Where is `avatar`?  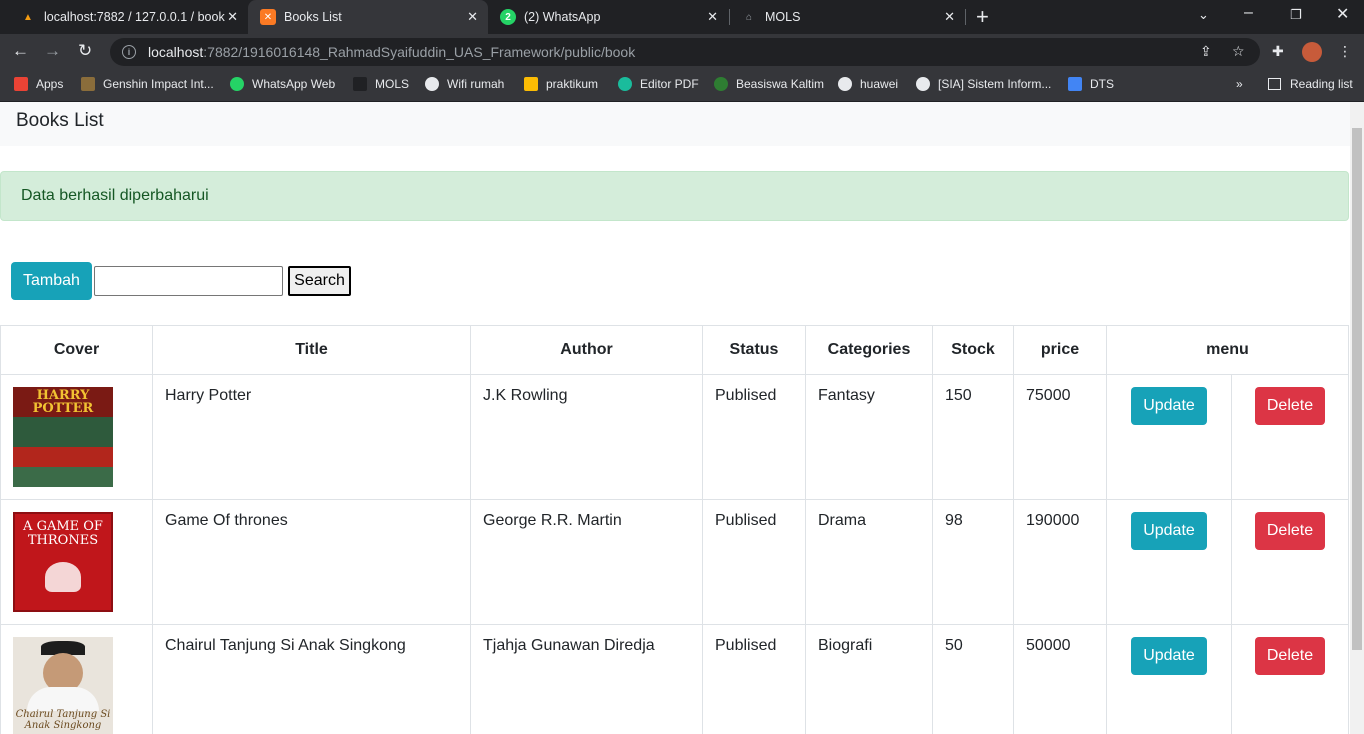
avatar is located at coordinates (1312, 52).